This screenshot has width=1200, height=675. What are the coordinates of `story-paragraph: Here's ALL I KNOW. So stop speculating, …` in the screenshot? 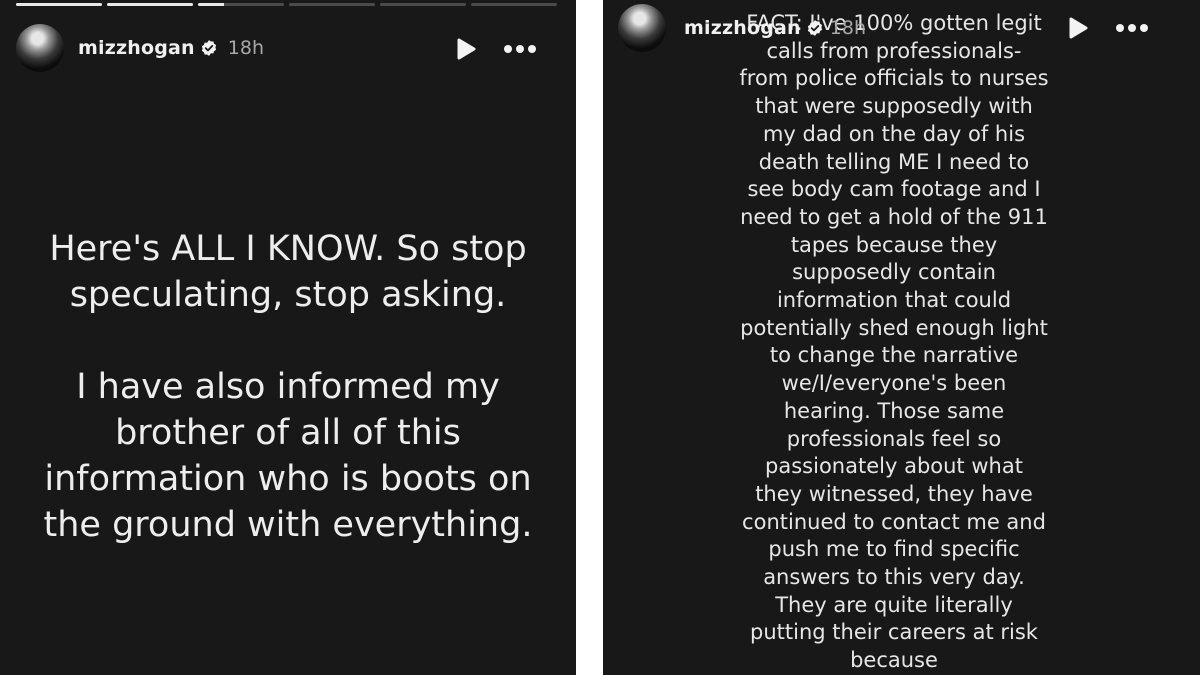 It's located at (288, 272).